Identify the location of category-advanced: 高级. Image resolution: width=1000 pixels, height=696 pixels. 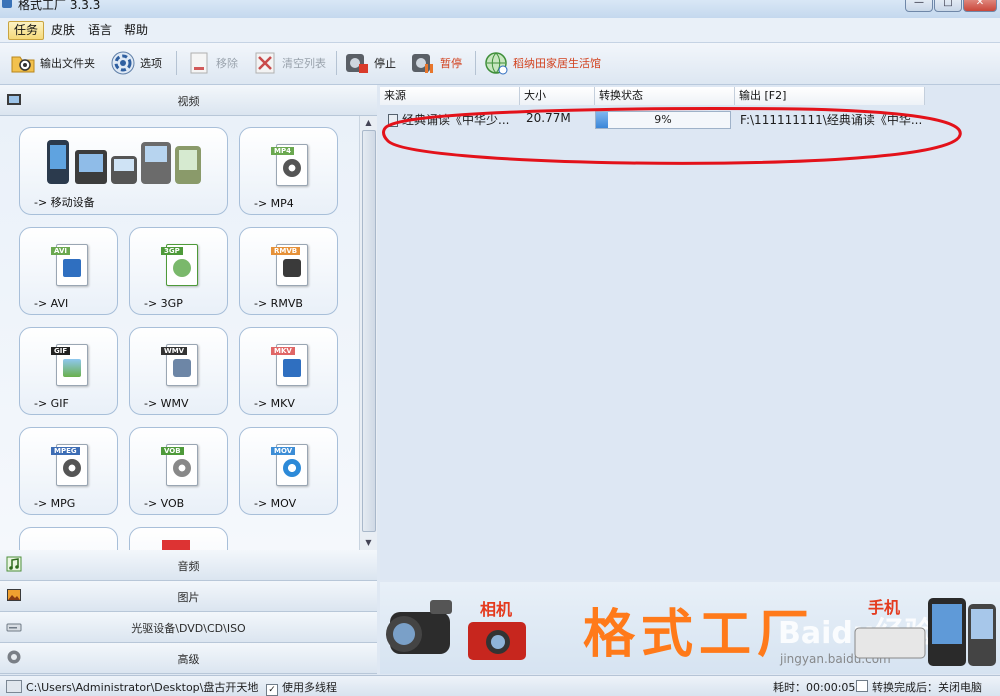
(188, 658).